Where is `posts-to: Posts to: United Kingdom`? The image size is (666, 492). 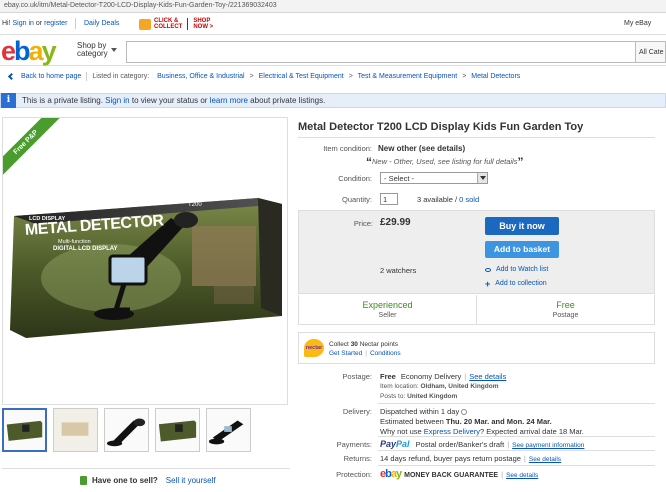
posts-to: Posts to: United Kingdom is located at coordinates (419, 396).